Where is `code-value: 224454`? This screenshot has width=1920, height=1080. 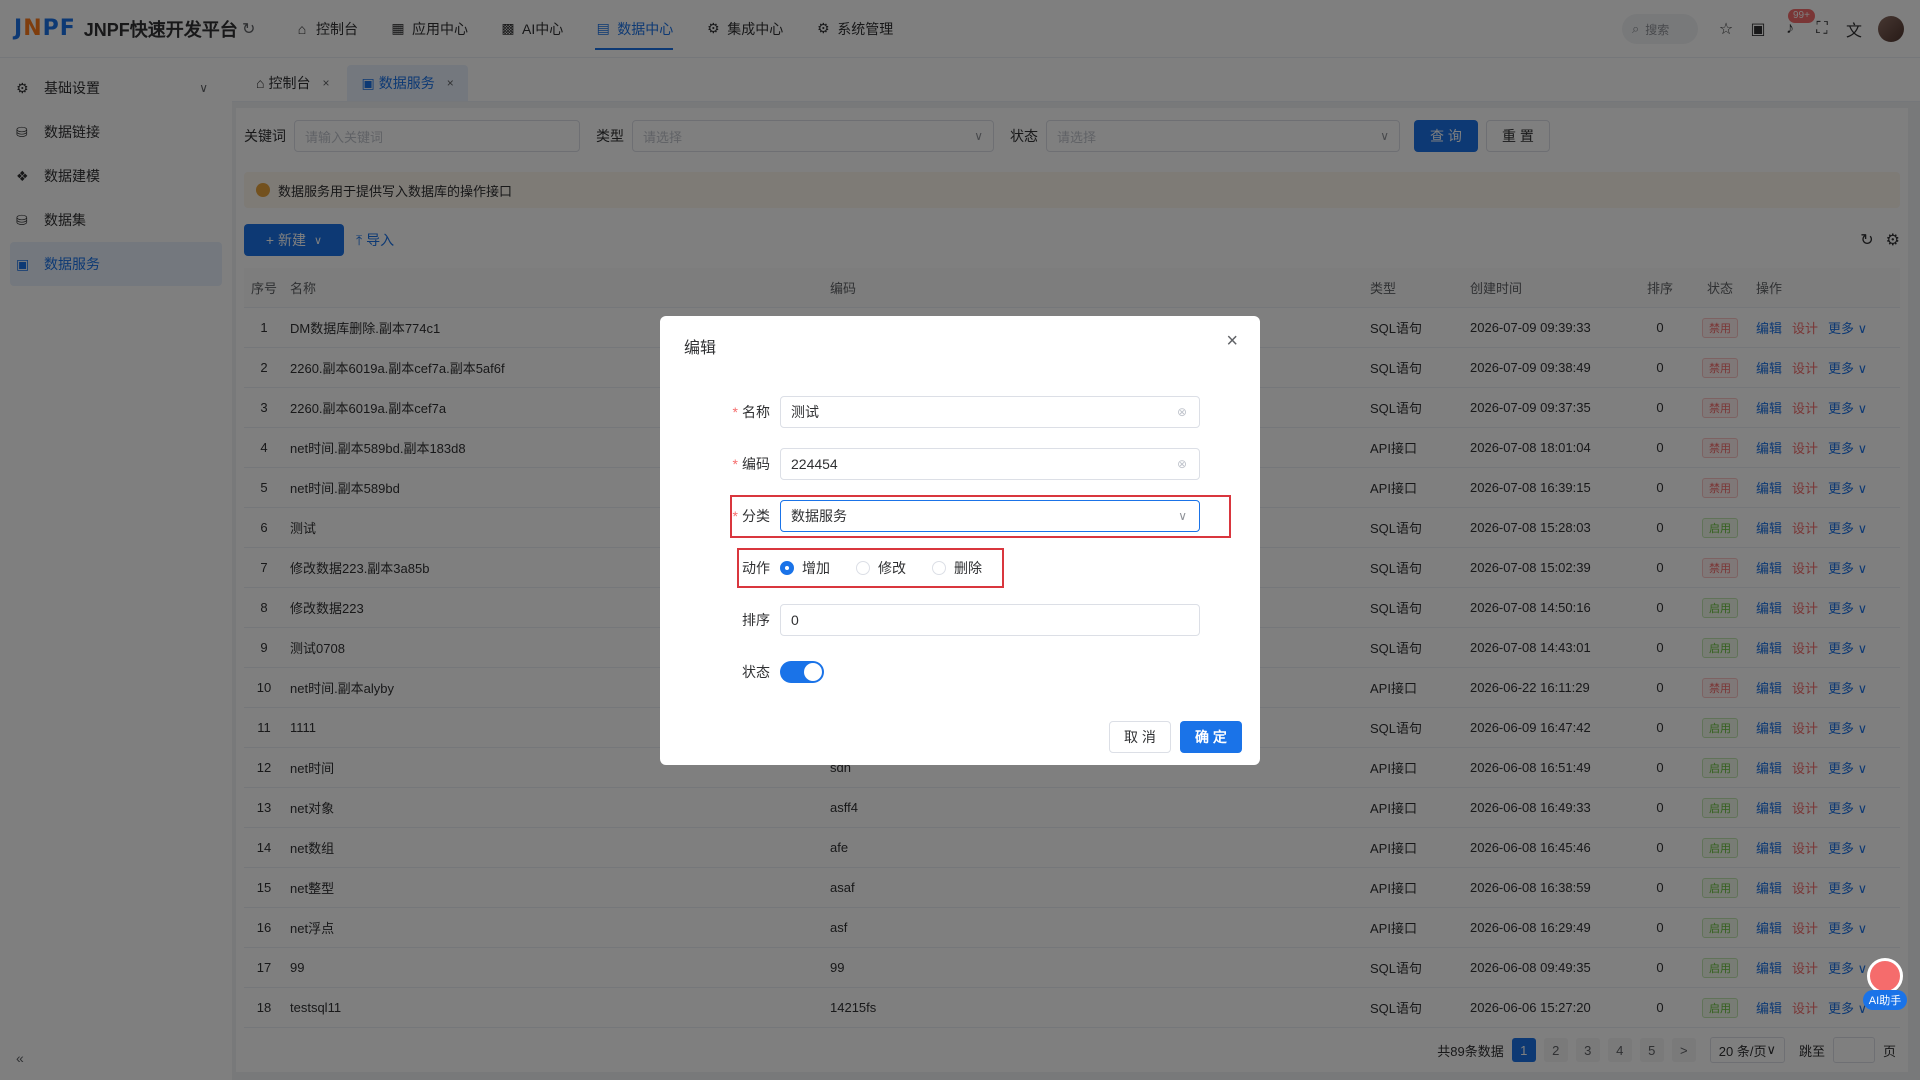 code-value: 224454 is located at coordinates (814, 464).